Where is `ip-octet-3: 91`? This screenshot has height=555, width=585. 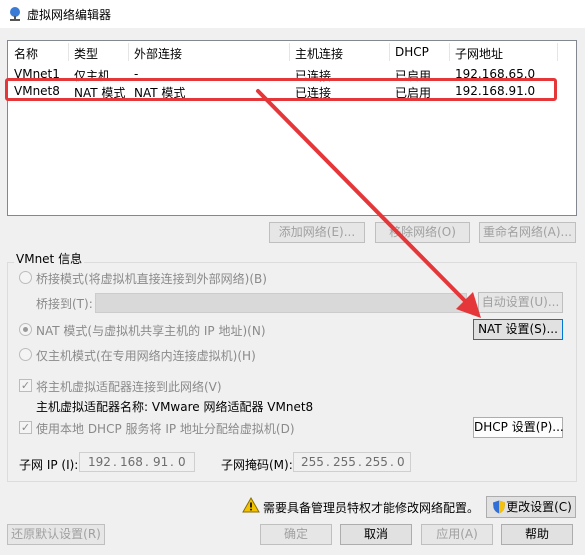 ip-octet-3: 91 is located at coordinates (161, 462).